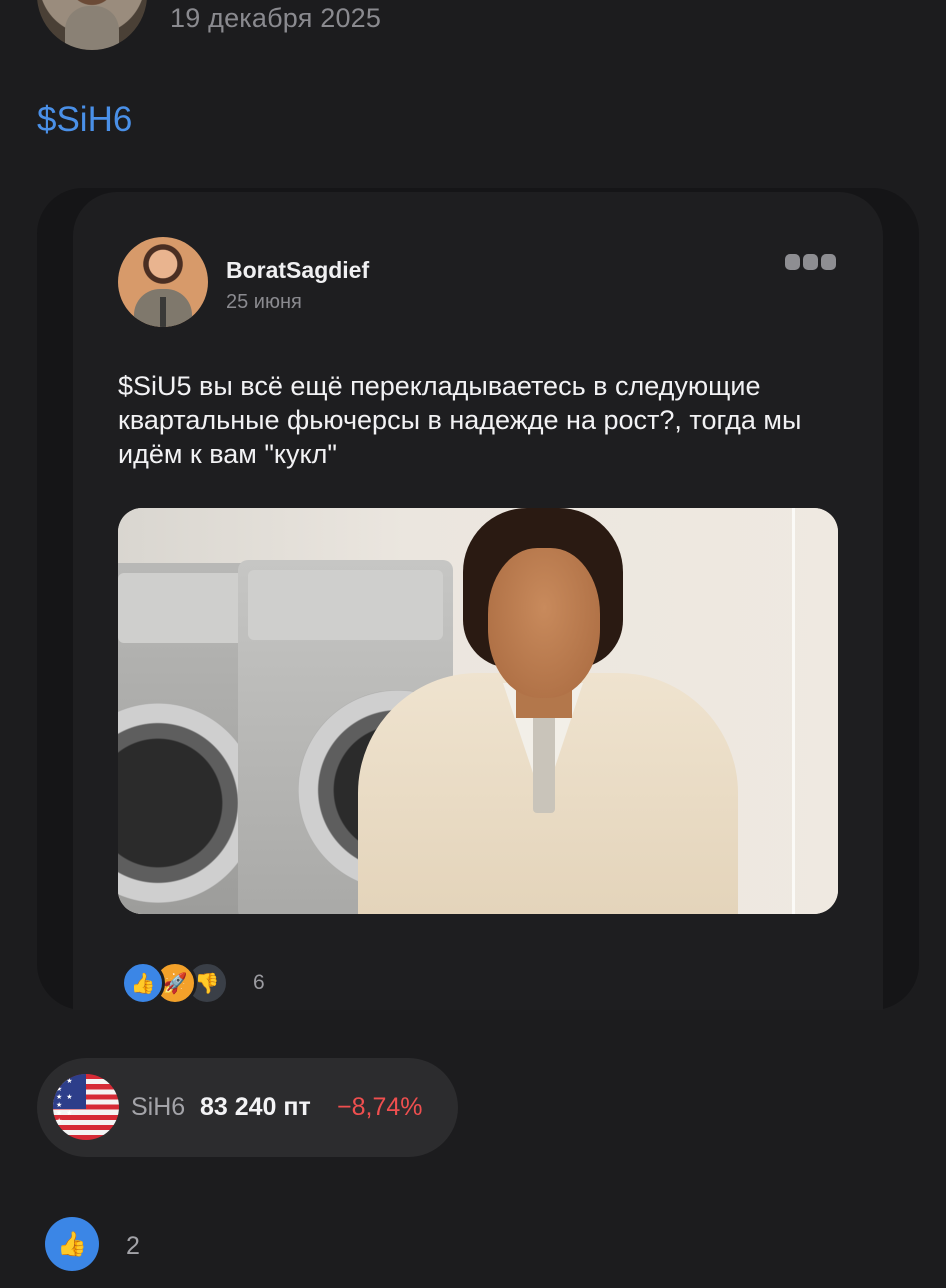 This screenshot has height=1288, width=946. What do you see at coordinates (193, 983) in the screenshot?
I see `reactions-bar: 👍 🚀 👎 6` at bounding box center [193, 983].